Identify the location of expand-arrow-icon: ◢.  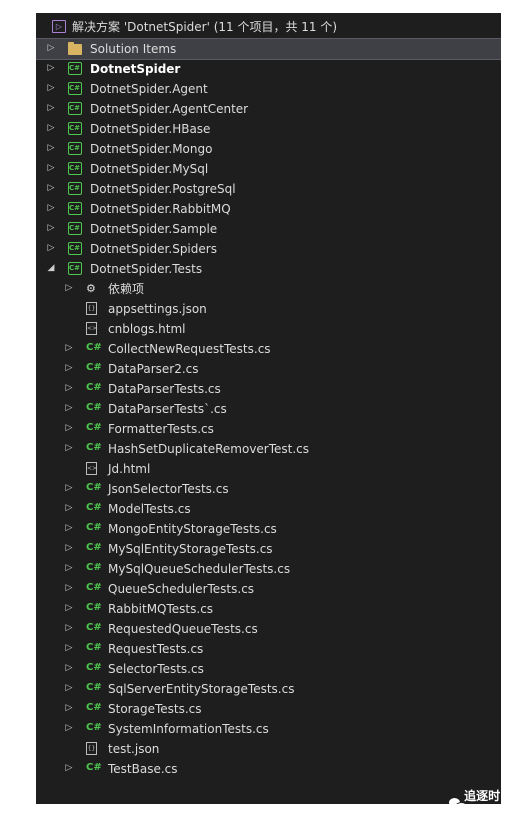
(51, 268).